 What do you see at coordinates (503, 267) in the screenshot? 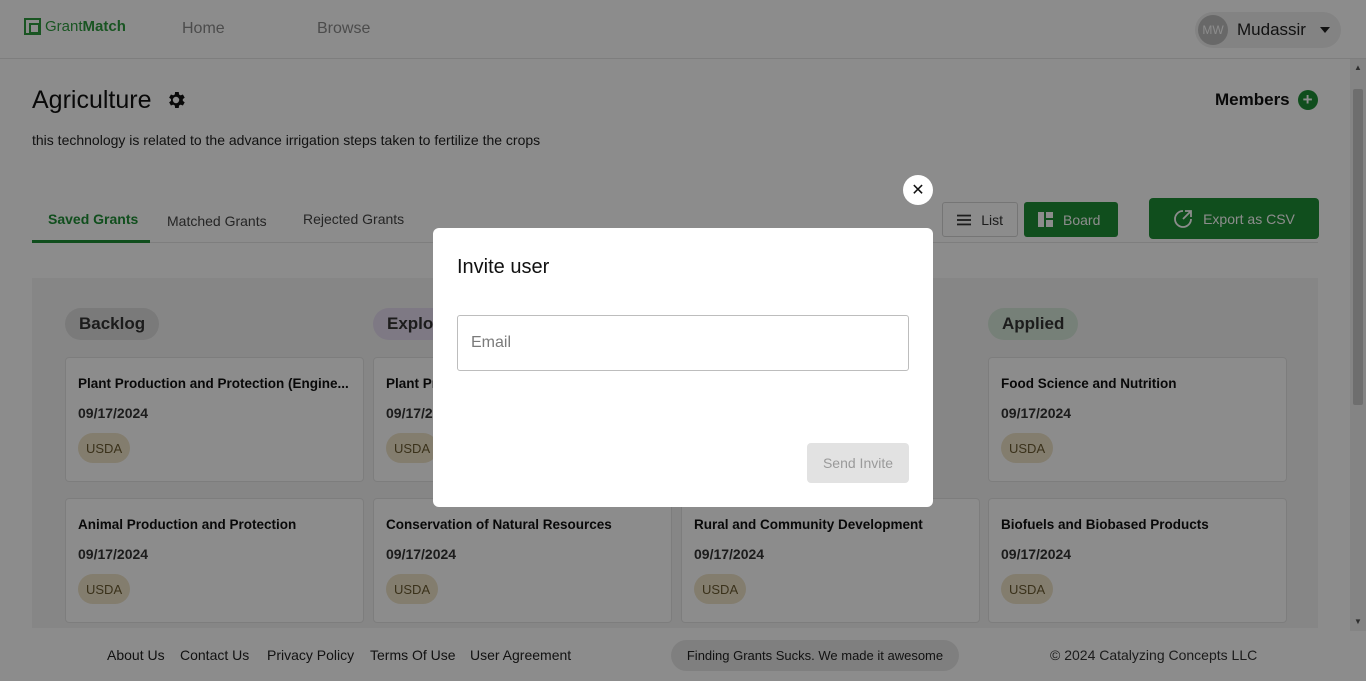
I see `dialog-title: Invite user` at bounding box center [503, 267].